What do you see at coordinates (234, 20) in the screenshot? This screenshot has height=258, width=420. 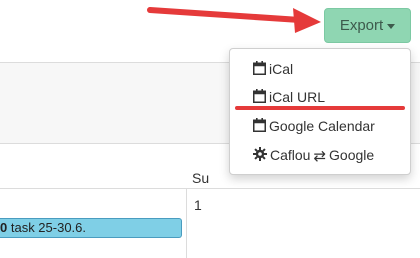 I see `annotation-arrow` at bounding box center [234, 20].